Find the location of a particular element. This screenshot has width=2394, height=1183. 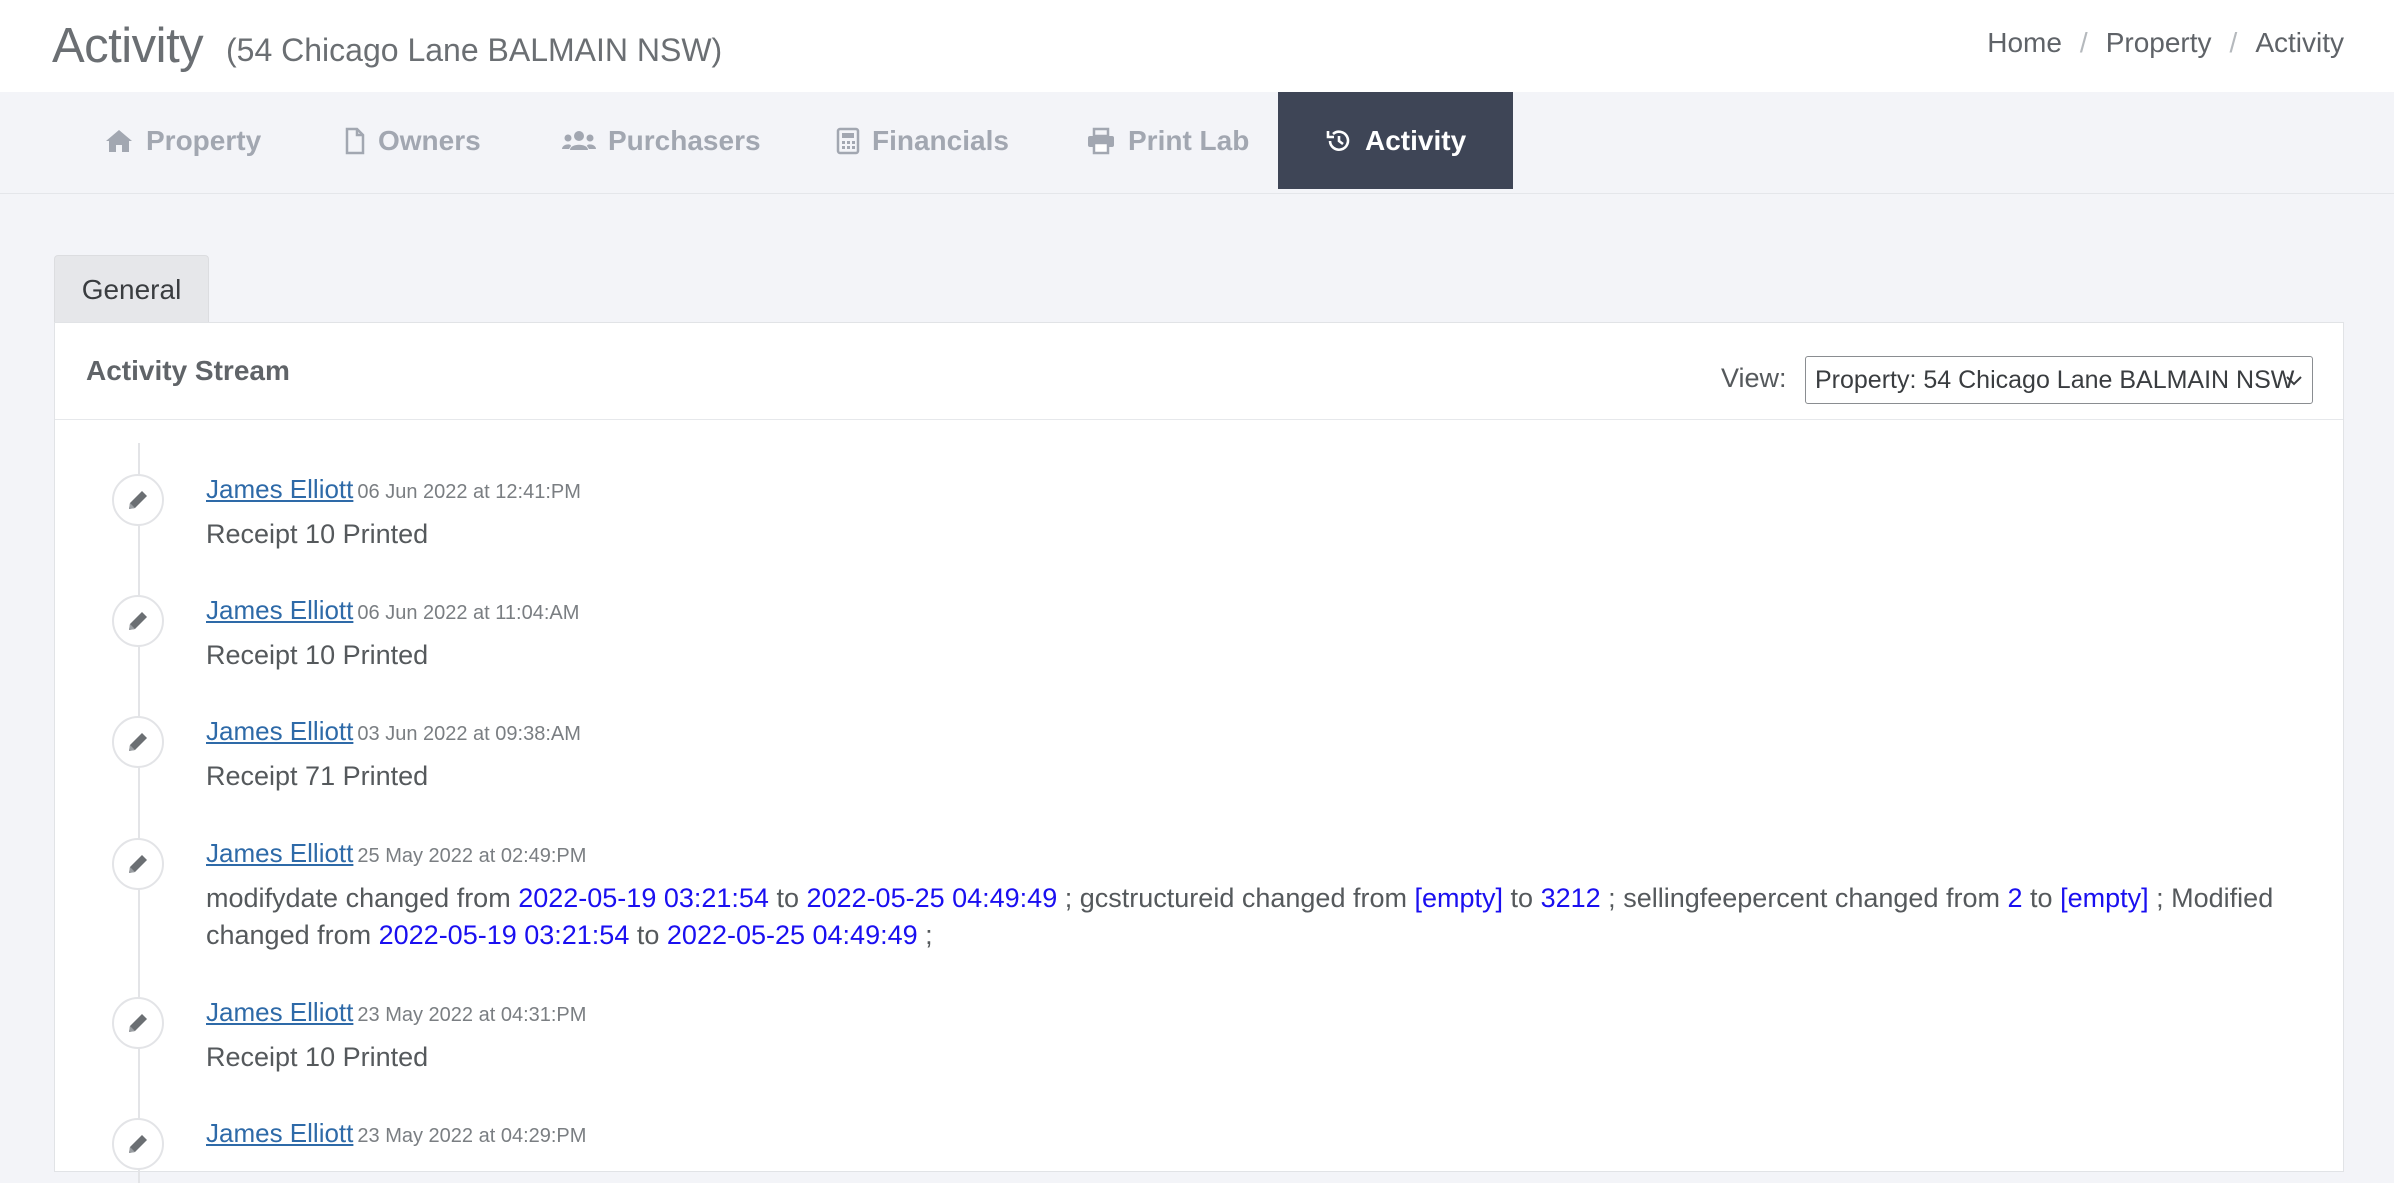

entry-header: James Elliott 25 May 2022 at 02:49:PM is located at coordinates (396, 853).